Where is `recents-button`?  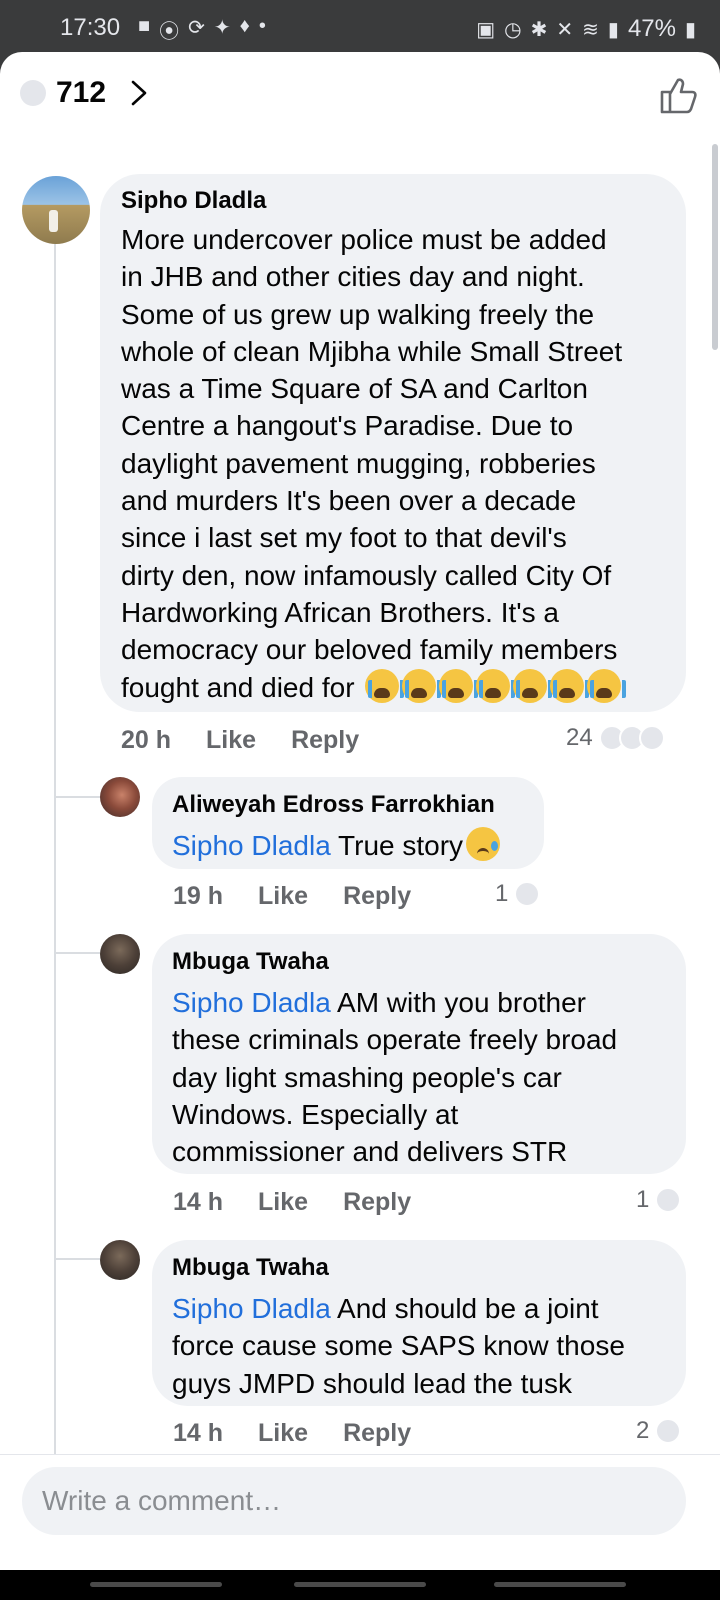
recents-button is located at coordinates (156, 1584).